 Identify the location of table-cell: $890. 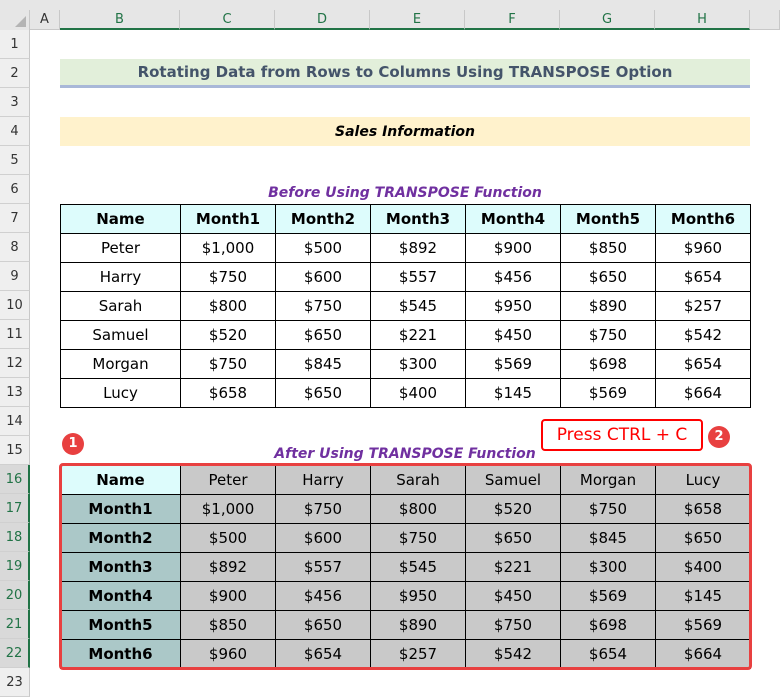
(608, 306).